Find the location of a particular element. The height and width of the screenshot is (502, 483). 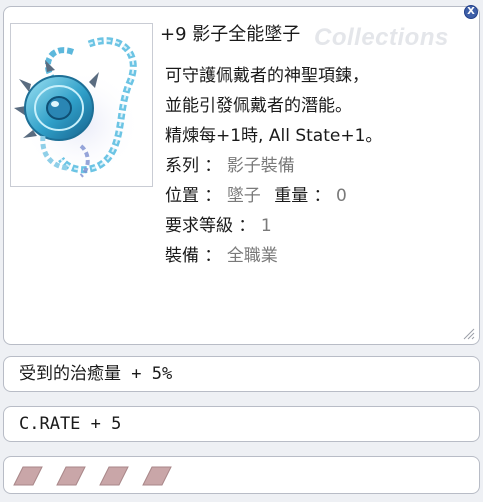

position-weight-row: 位置 ： 墜子 重量 ： 0 is located at coordinates (317, 196).